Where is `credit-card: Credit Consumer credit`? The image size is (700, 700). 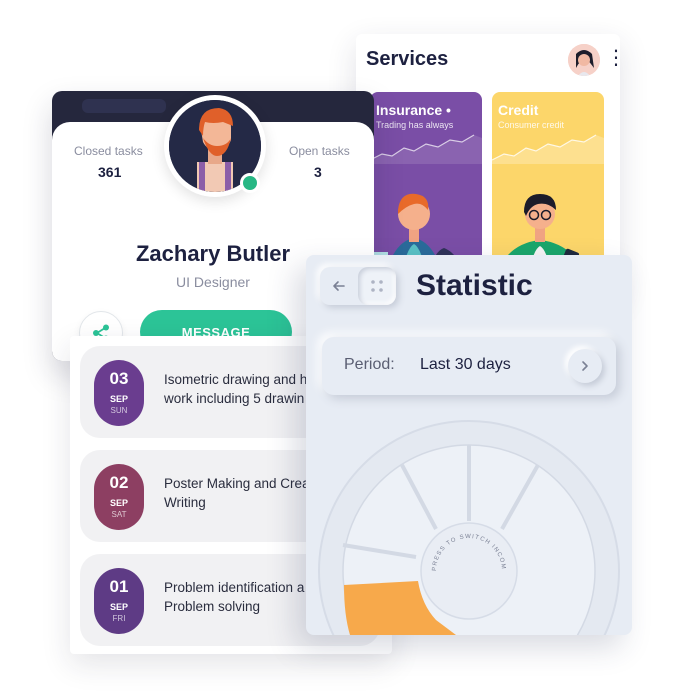
credit-card: Credit Consumer credit is located at coordinates (548, 187).